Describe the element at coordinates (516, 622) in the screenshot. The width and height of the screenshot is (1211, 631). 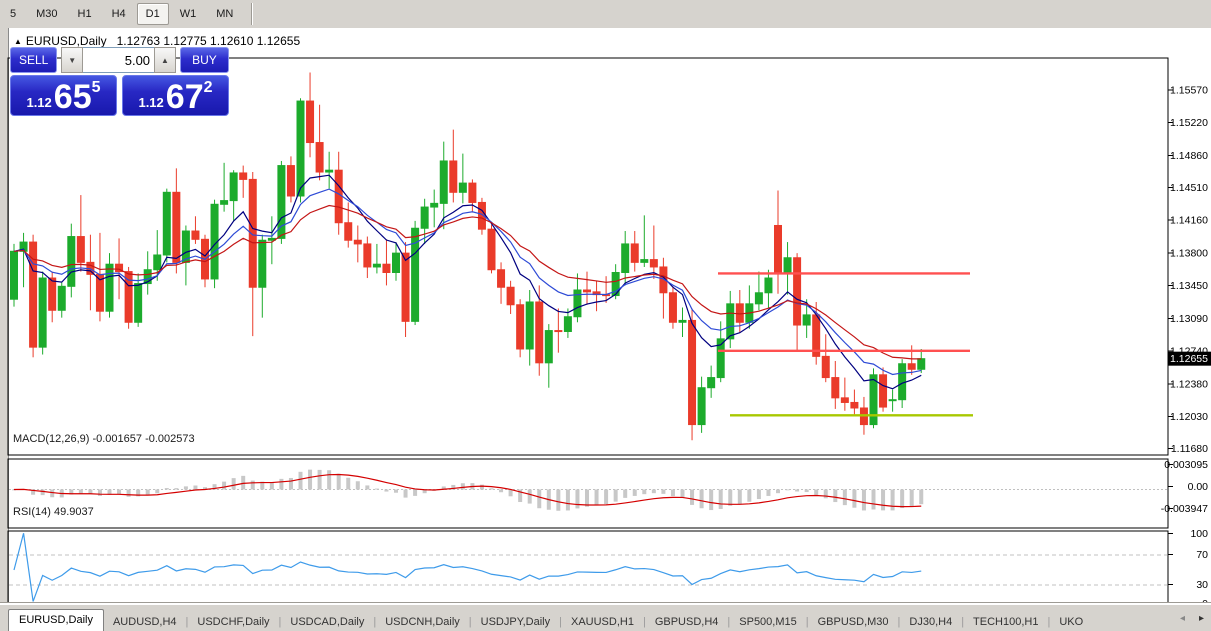
I see `chart-tab-usdjpy-daily: USDJPY,Daily` at that location.